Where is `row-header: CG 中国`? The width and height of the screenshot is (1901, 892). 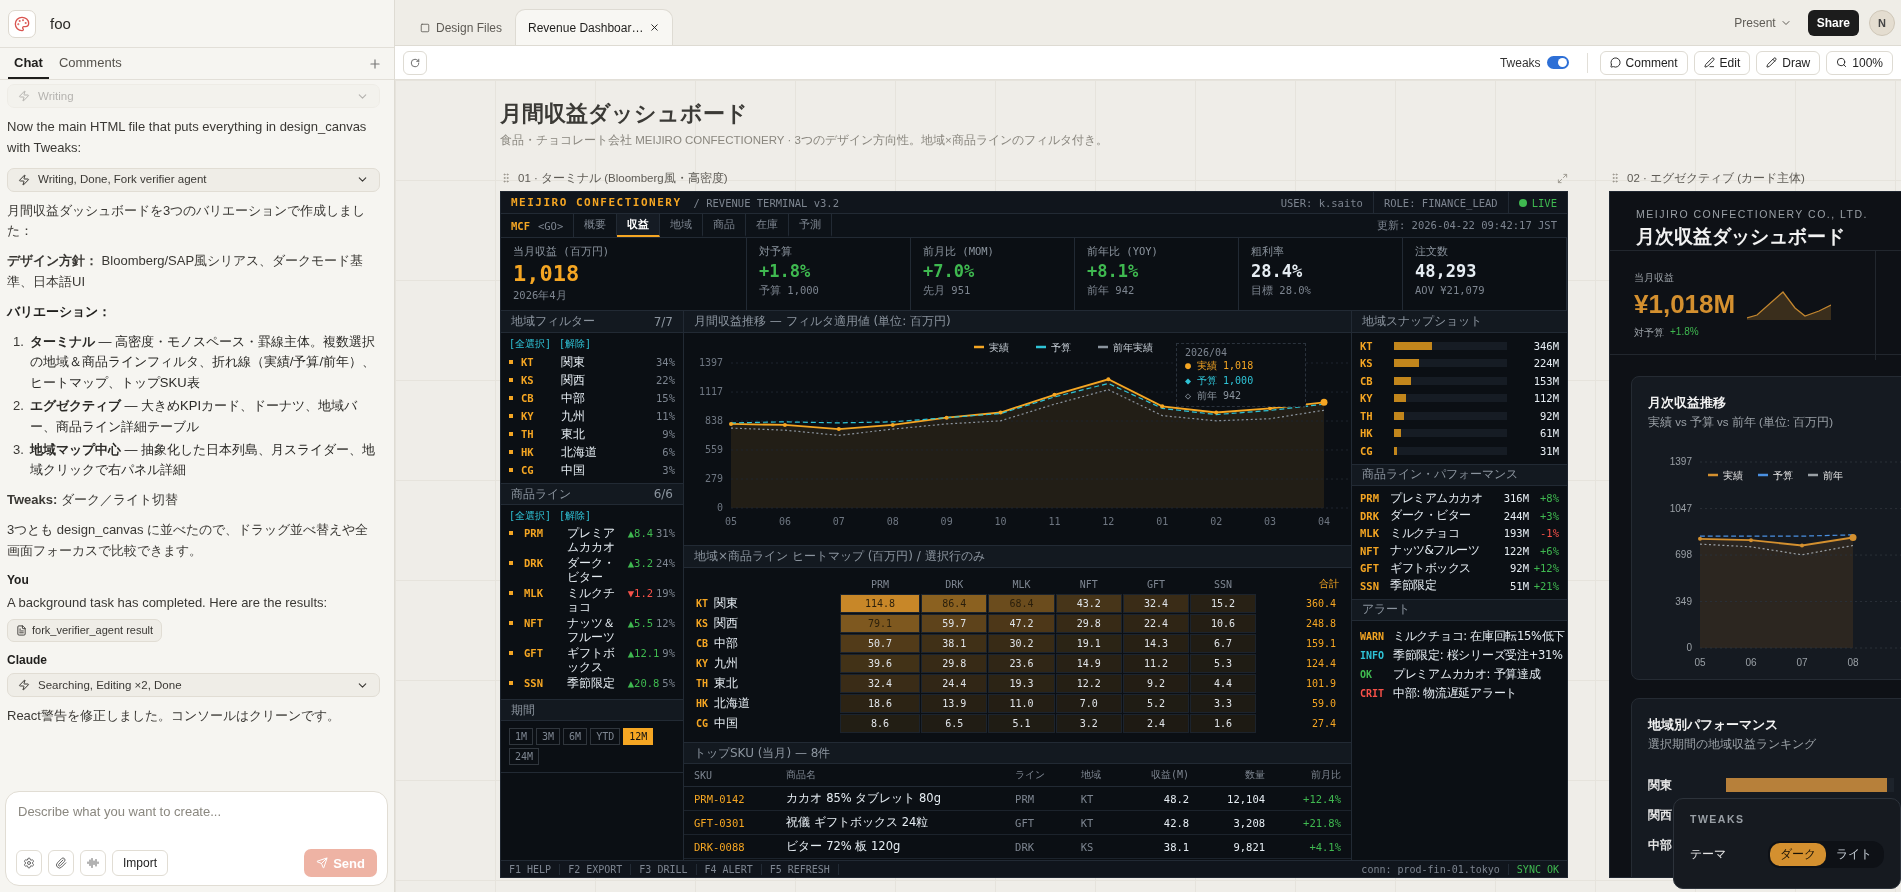
row-header: CG 中国 is located at coordinates (717, 723).